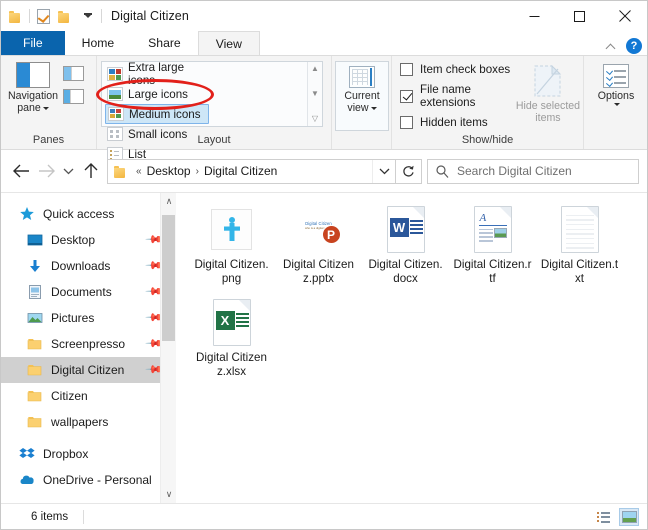 The height and width of the screenshot is (530, 648). What do you see at coordinates (456, 69) in the screenshot?
I see `checkbox-item-check-boxes: Item check boxes` at bounding box center [456, 69].